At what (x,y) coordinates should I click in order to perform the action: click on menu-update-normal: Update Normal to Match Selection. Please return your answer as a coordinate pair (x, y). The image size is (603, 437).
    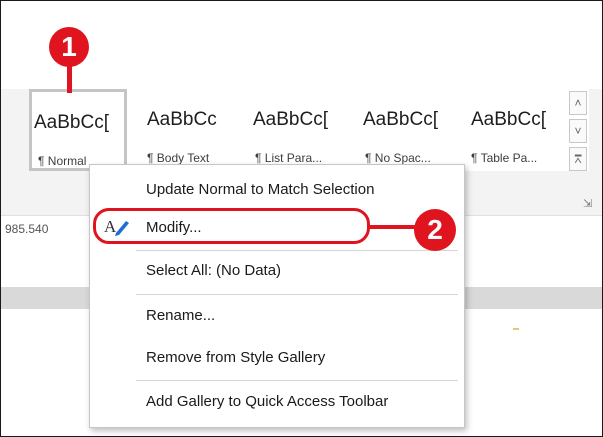
    Looking at the image, I should click on (260, 189).